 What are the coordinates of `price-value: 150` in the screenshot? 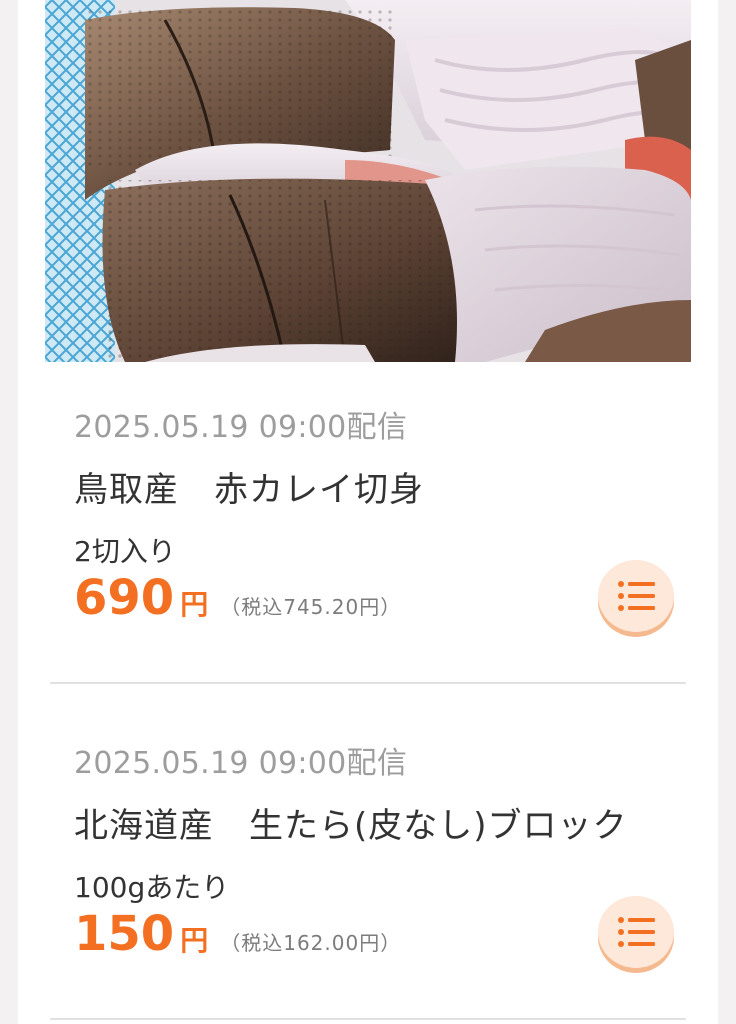 It's located at (124, 934).